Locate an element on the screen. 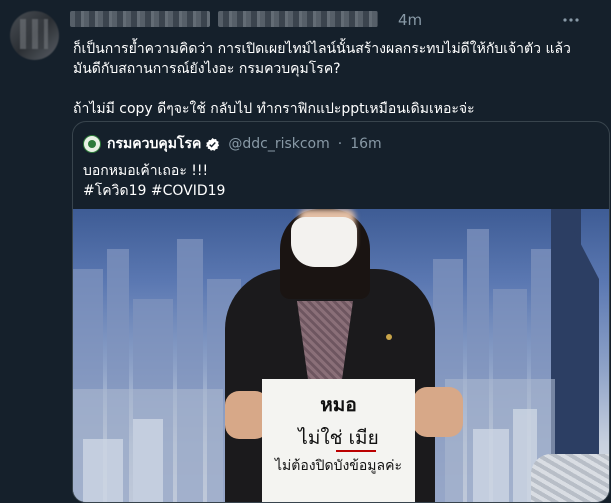  verified-badge-icon is located at coordinates (213, 144).